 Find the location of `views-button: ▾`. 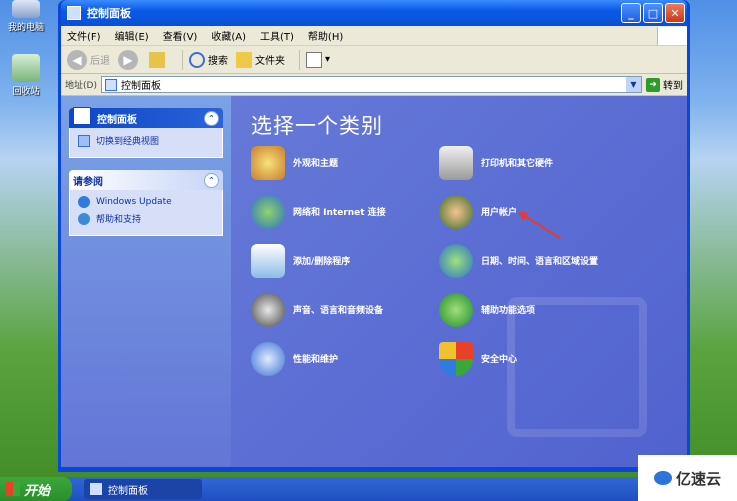

views-button: ▾ is located at coordinates (318, 59).